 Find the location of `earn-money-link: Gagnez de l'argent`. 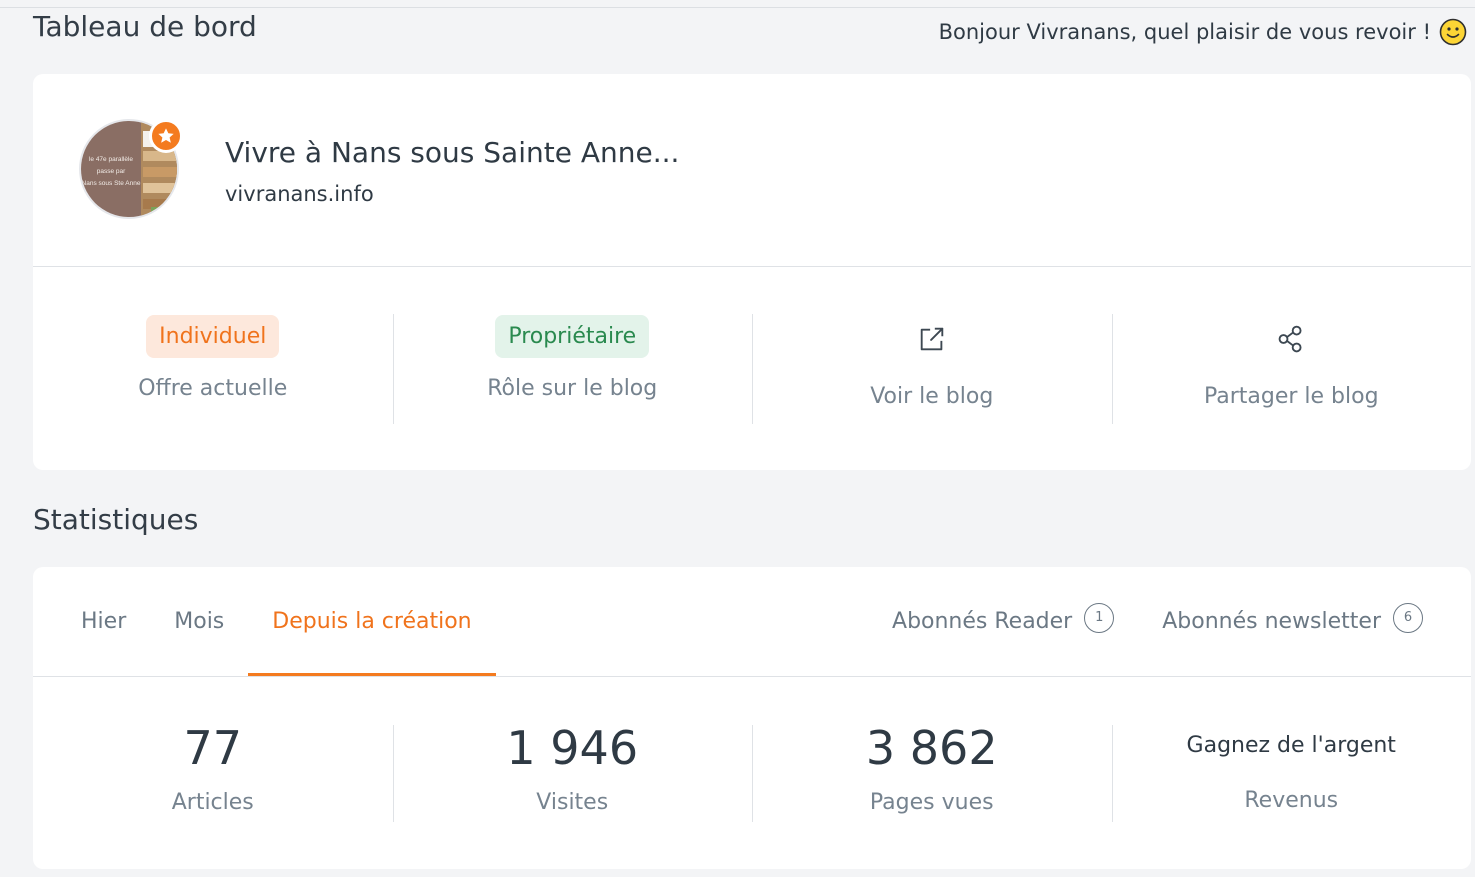

earn-money-link: Gagnez de l'argent is located at coordinates (1291, 745).